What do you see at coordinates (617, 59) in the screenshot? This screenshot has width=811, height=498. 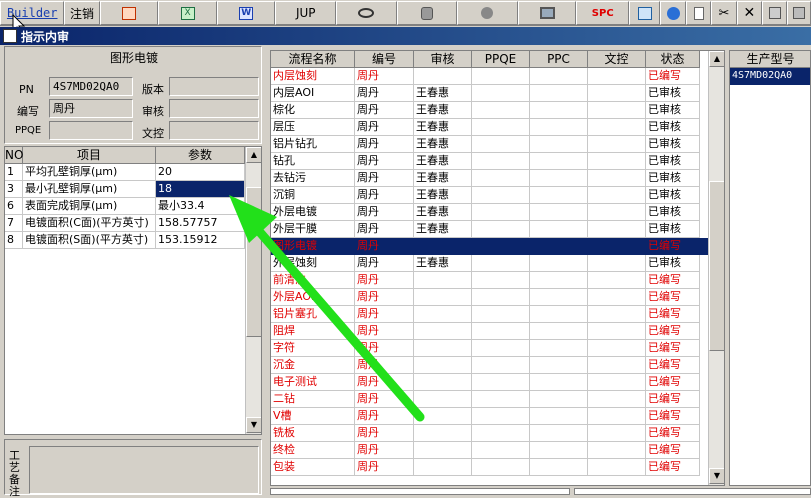 I see `flow-col-doc-control: 文控` at bounding box center [617, 59].